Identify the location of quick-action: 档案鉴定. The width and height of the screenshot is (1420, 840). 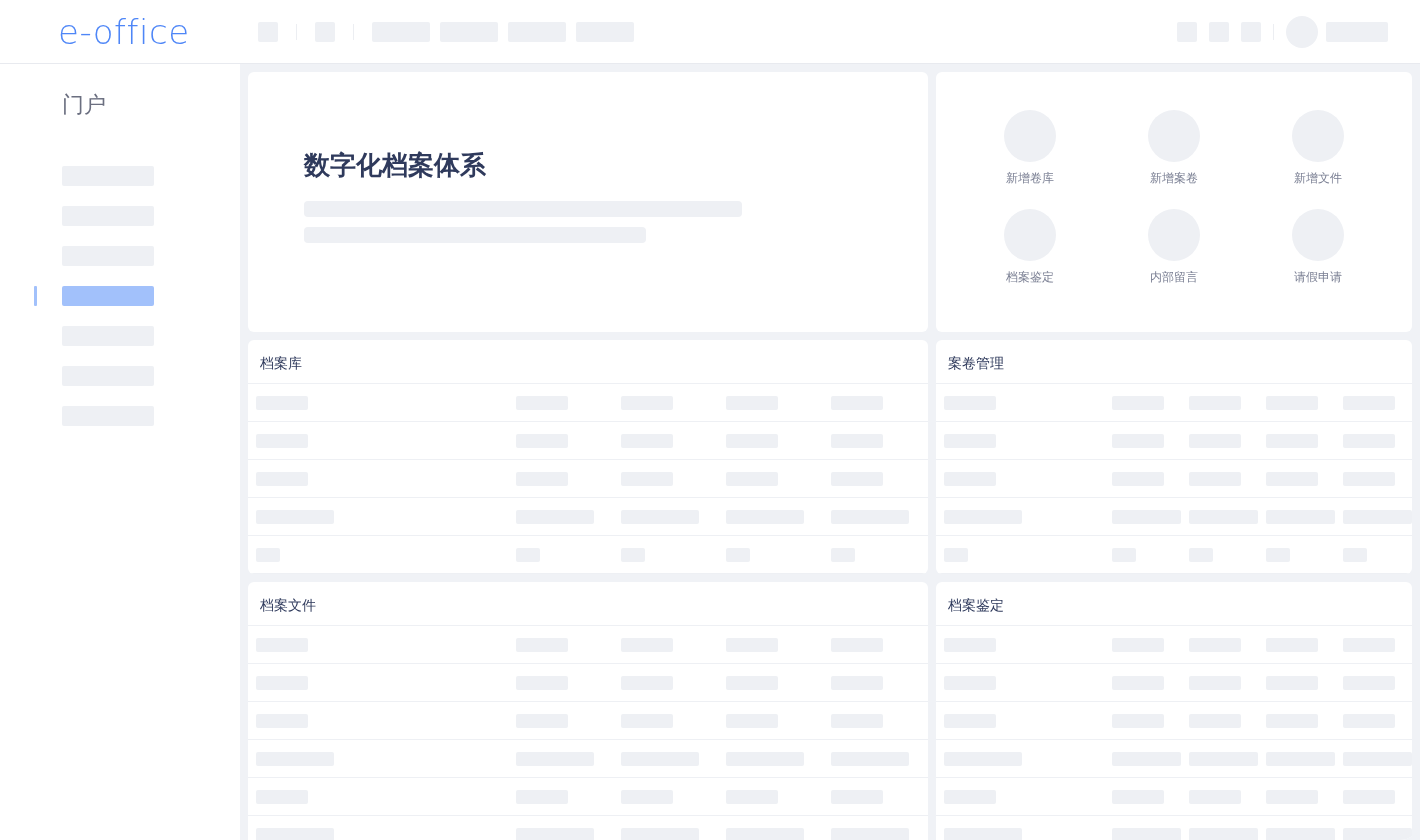
(1030, 247).